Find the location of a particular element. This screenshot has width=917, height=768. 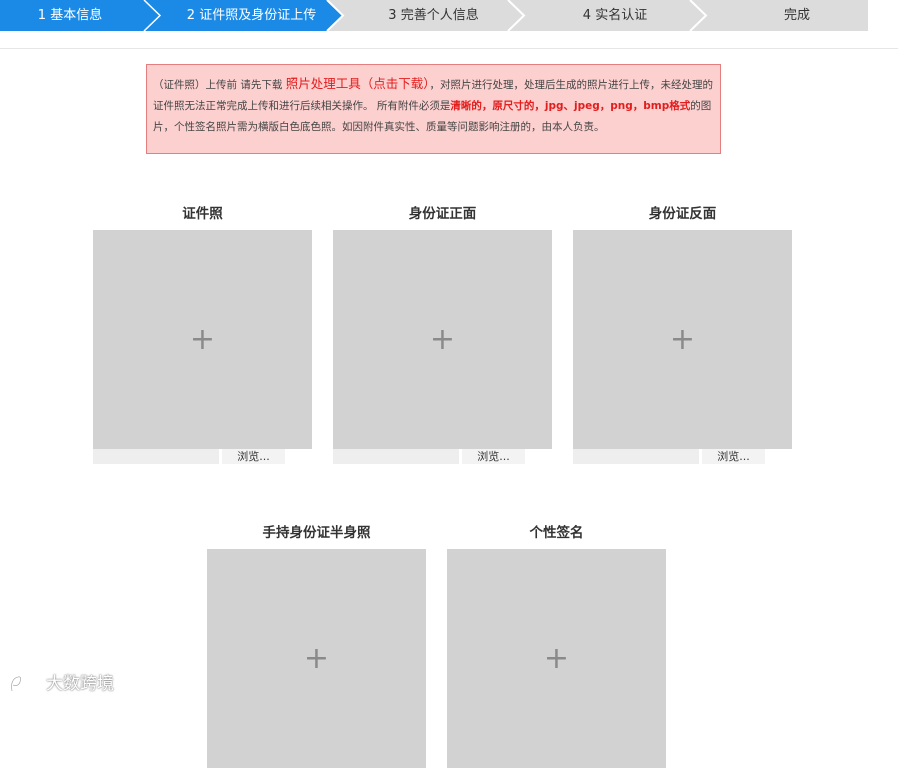

watermark: 大数跨境 is located at coordinates (61, 684).